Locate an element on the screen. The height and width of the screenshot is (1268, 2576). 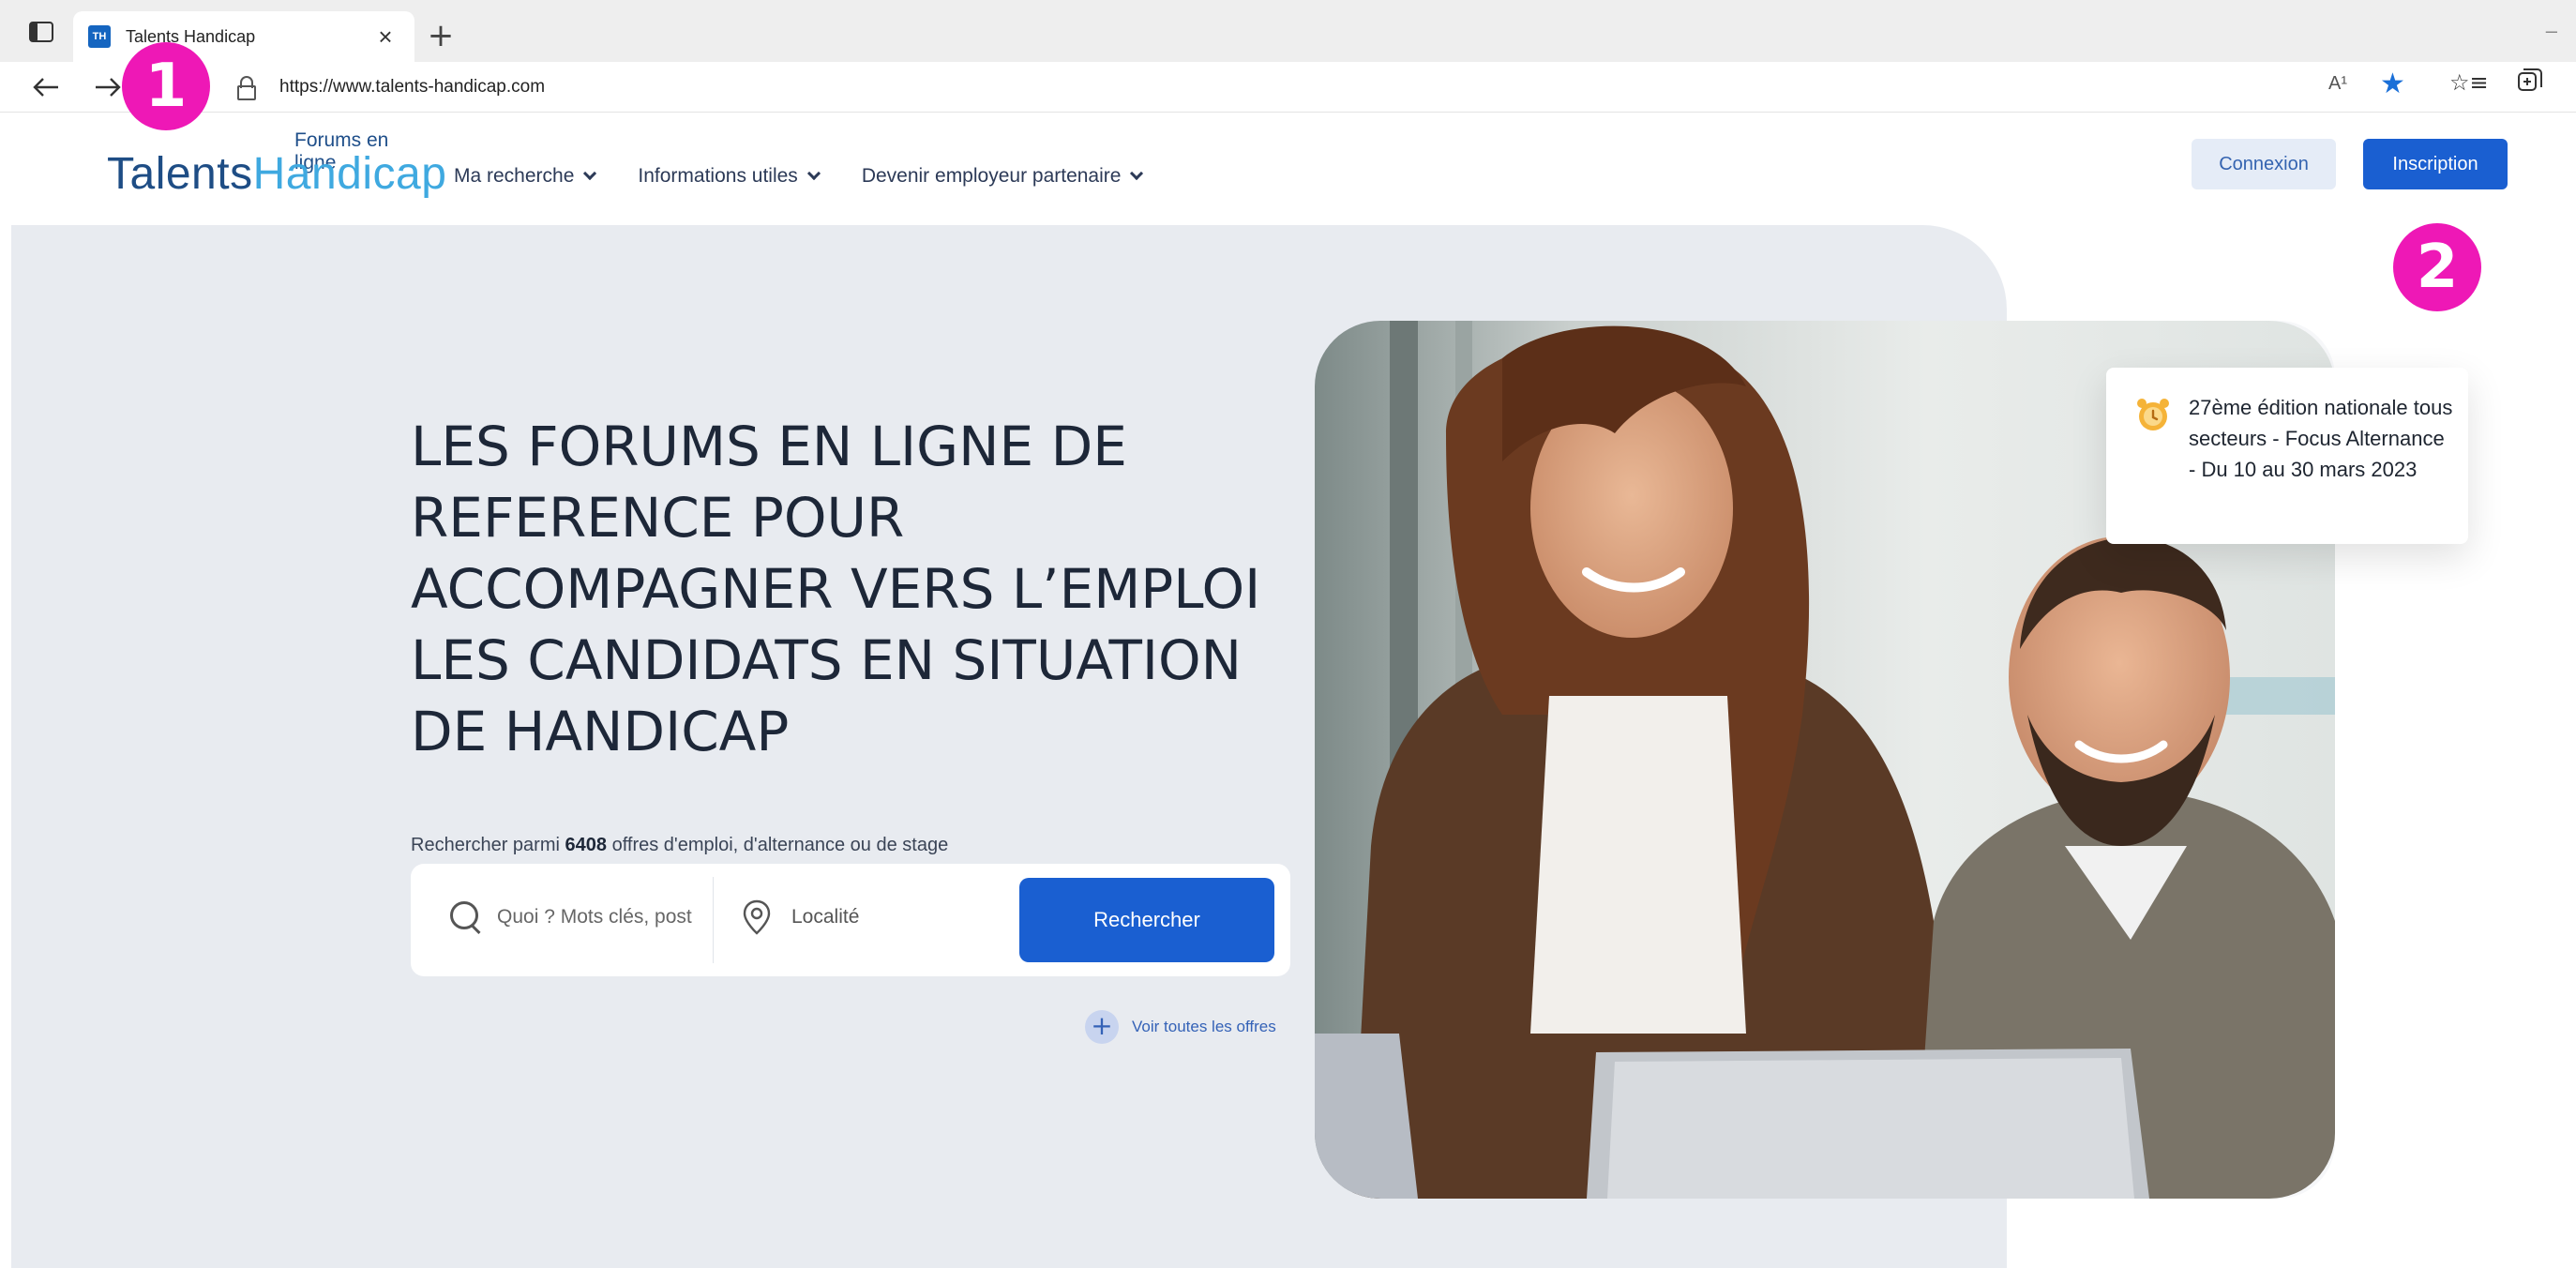
sidebar-icon is located at coordinates (41, 32).